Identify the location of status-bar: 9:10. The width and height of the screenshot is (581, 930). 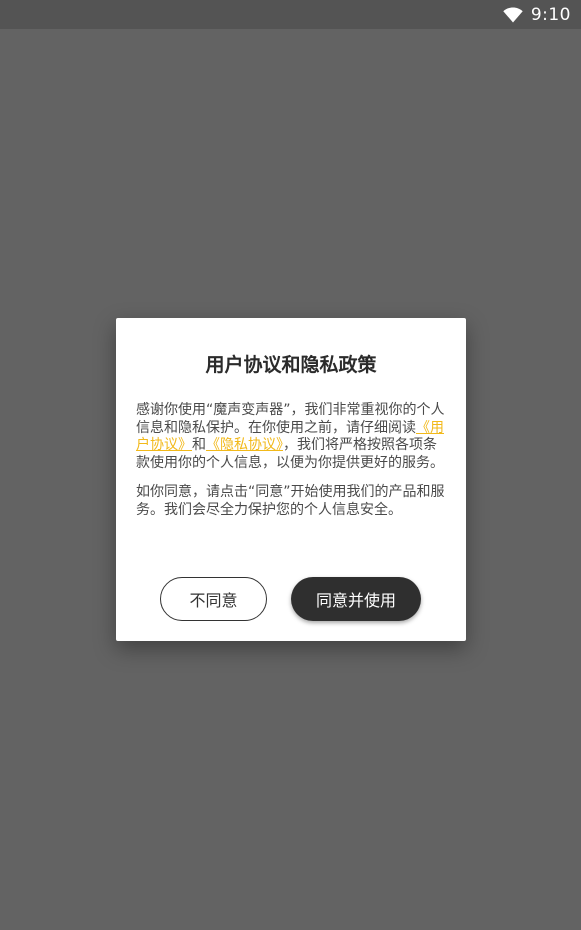
(290, 14).